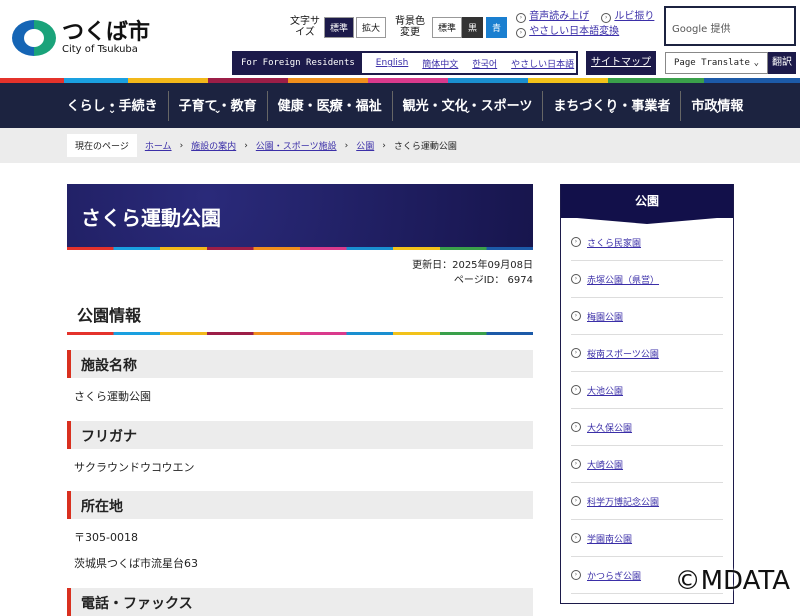  What do you see at coordinates (300, 215) in the screenshot?
I see `page-title: さくら運動公園` at bounding box center [300, 215].